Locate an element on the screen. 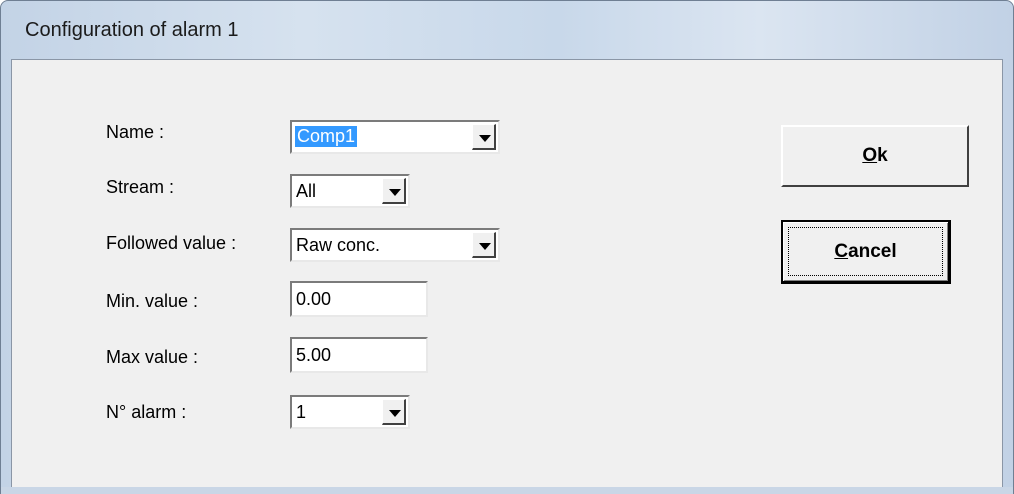 This screenshot has width=1014, height=494. name-label: Name : is located at coordinates (135, 132).